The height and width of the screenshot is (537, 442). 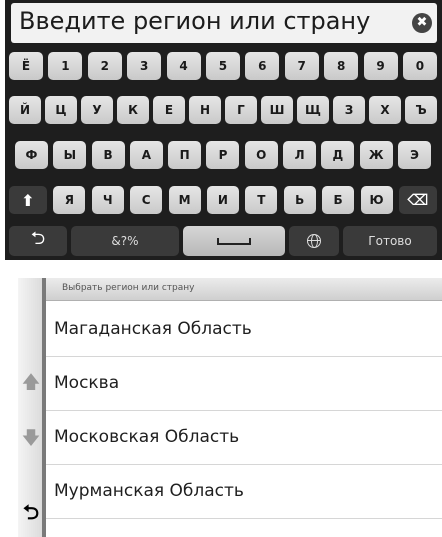 I want to click on key: Ц, so click(x=61, y=110).